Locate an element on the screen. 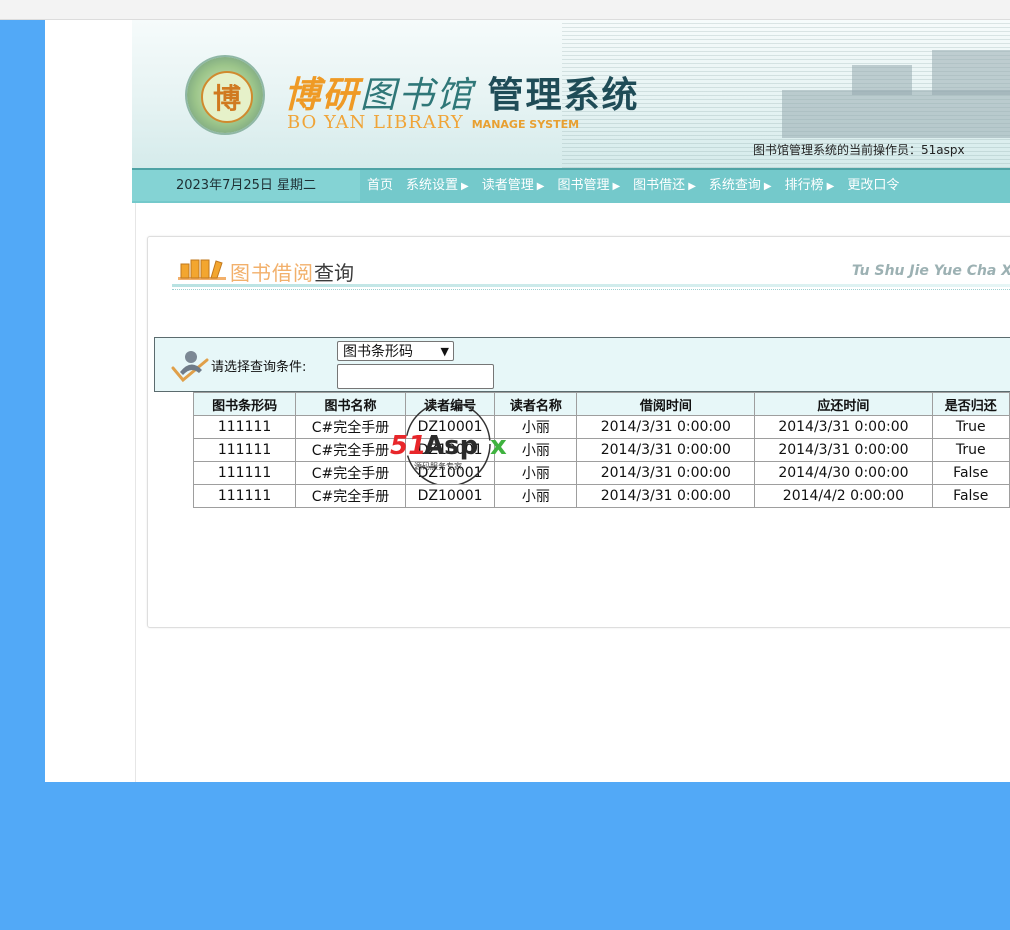 The width and height of the screenshot is (1010, 930). site-title-en: BO YAN LIBRARY MANAGE SYSTEM is located at coordinates (433, 122).